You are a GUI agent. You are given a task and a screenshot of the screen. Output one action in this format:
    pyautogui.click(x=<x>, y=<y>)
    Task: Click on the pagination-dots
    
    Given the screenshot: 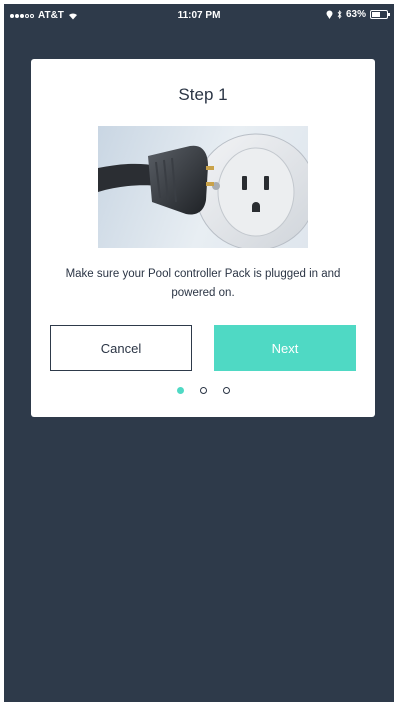 What is the action you would take?
    pyautogui.click(x=203, y=390)
    